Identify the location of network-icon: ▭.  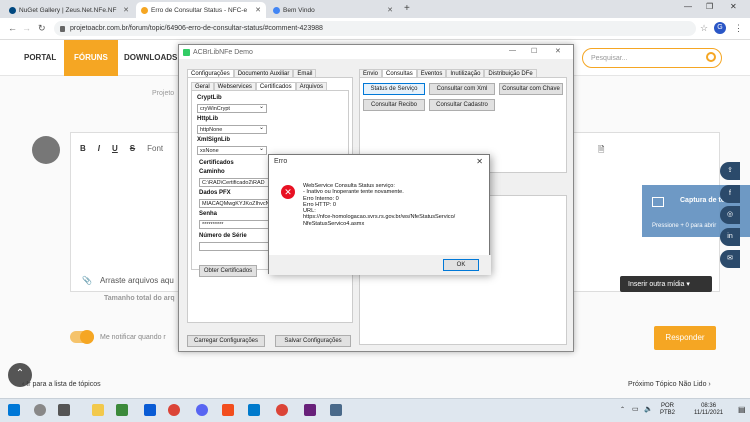
(635, 409).